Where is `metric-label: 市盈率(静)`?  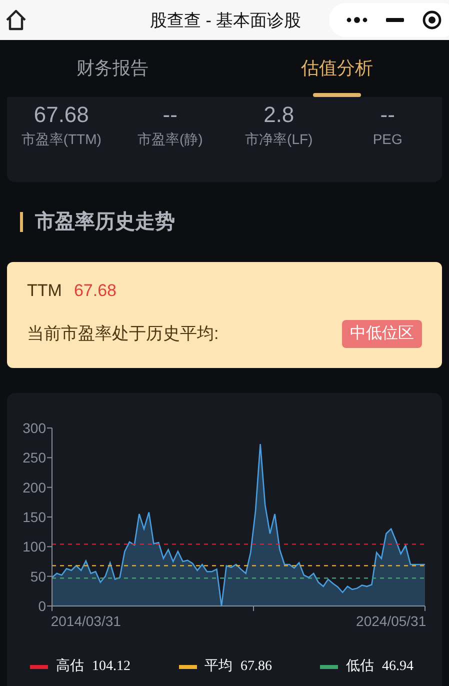 metric-label: 市盈率(静) is located at coordinates (170, 139).